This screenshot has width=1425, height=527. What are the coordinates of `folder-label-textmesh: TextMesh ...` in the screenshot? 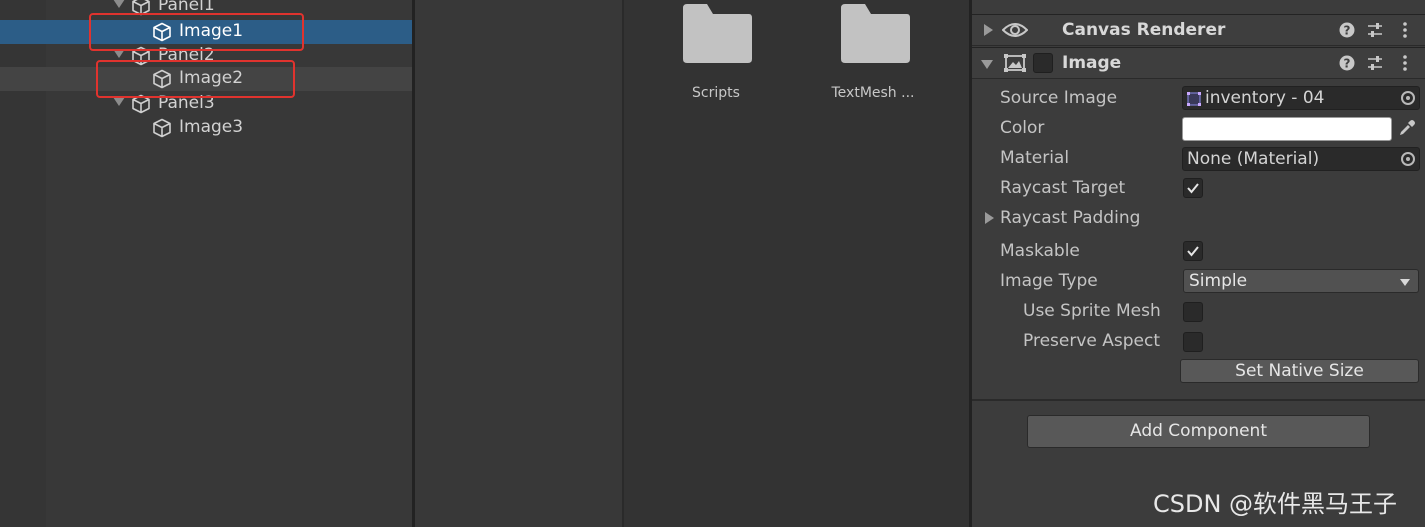 It's located at (873, 93).